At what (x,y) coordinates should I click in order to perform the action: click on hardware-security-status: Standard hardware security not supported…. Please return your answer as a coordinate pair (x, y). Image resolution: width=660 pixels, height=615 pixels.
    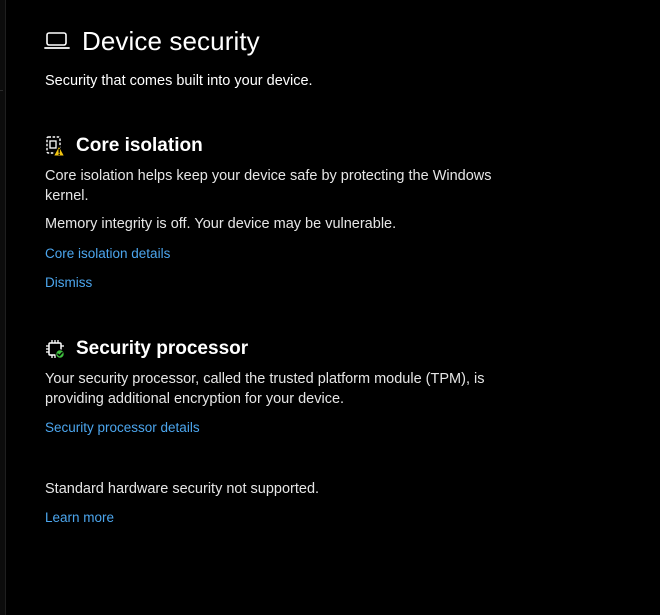
    Looking at the image, I should click on (182, 489).